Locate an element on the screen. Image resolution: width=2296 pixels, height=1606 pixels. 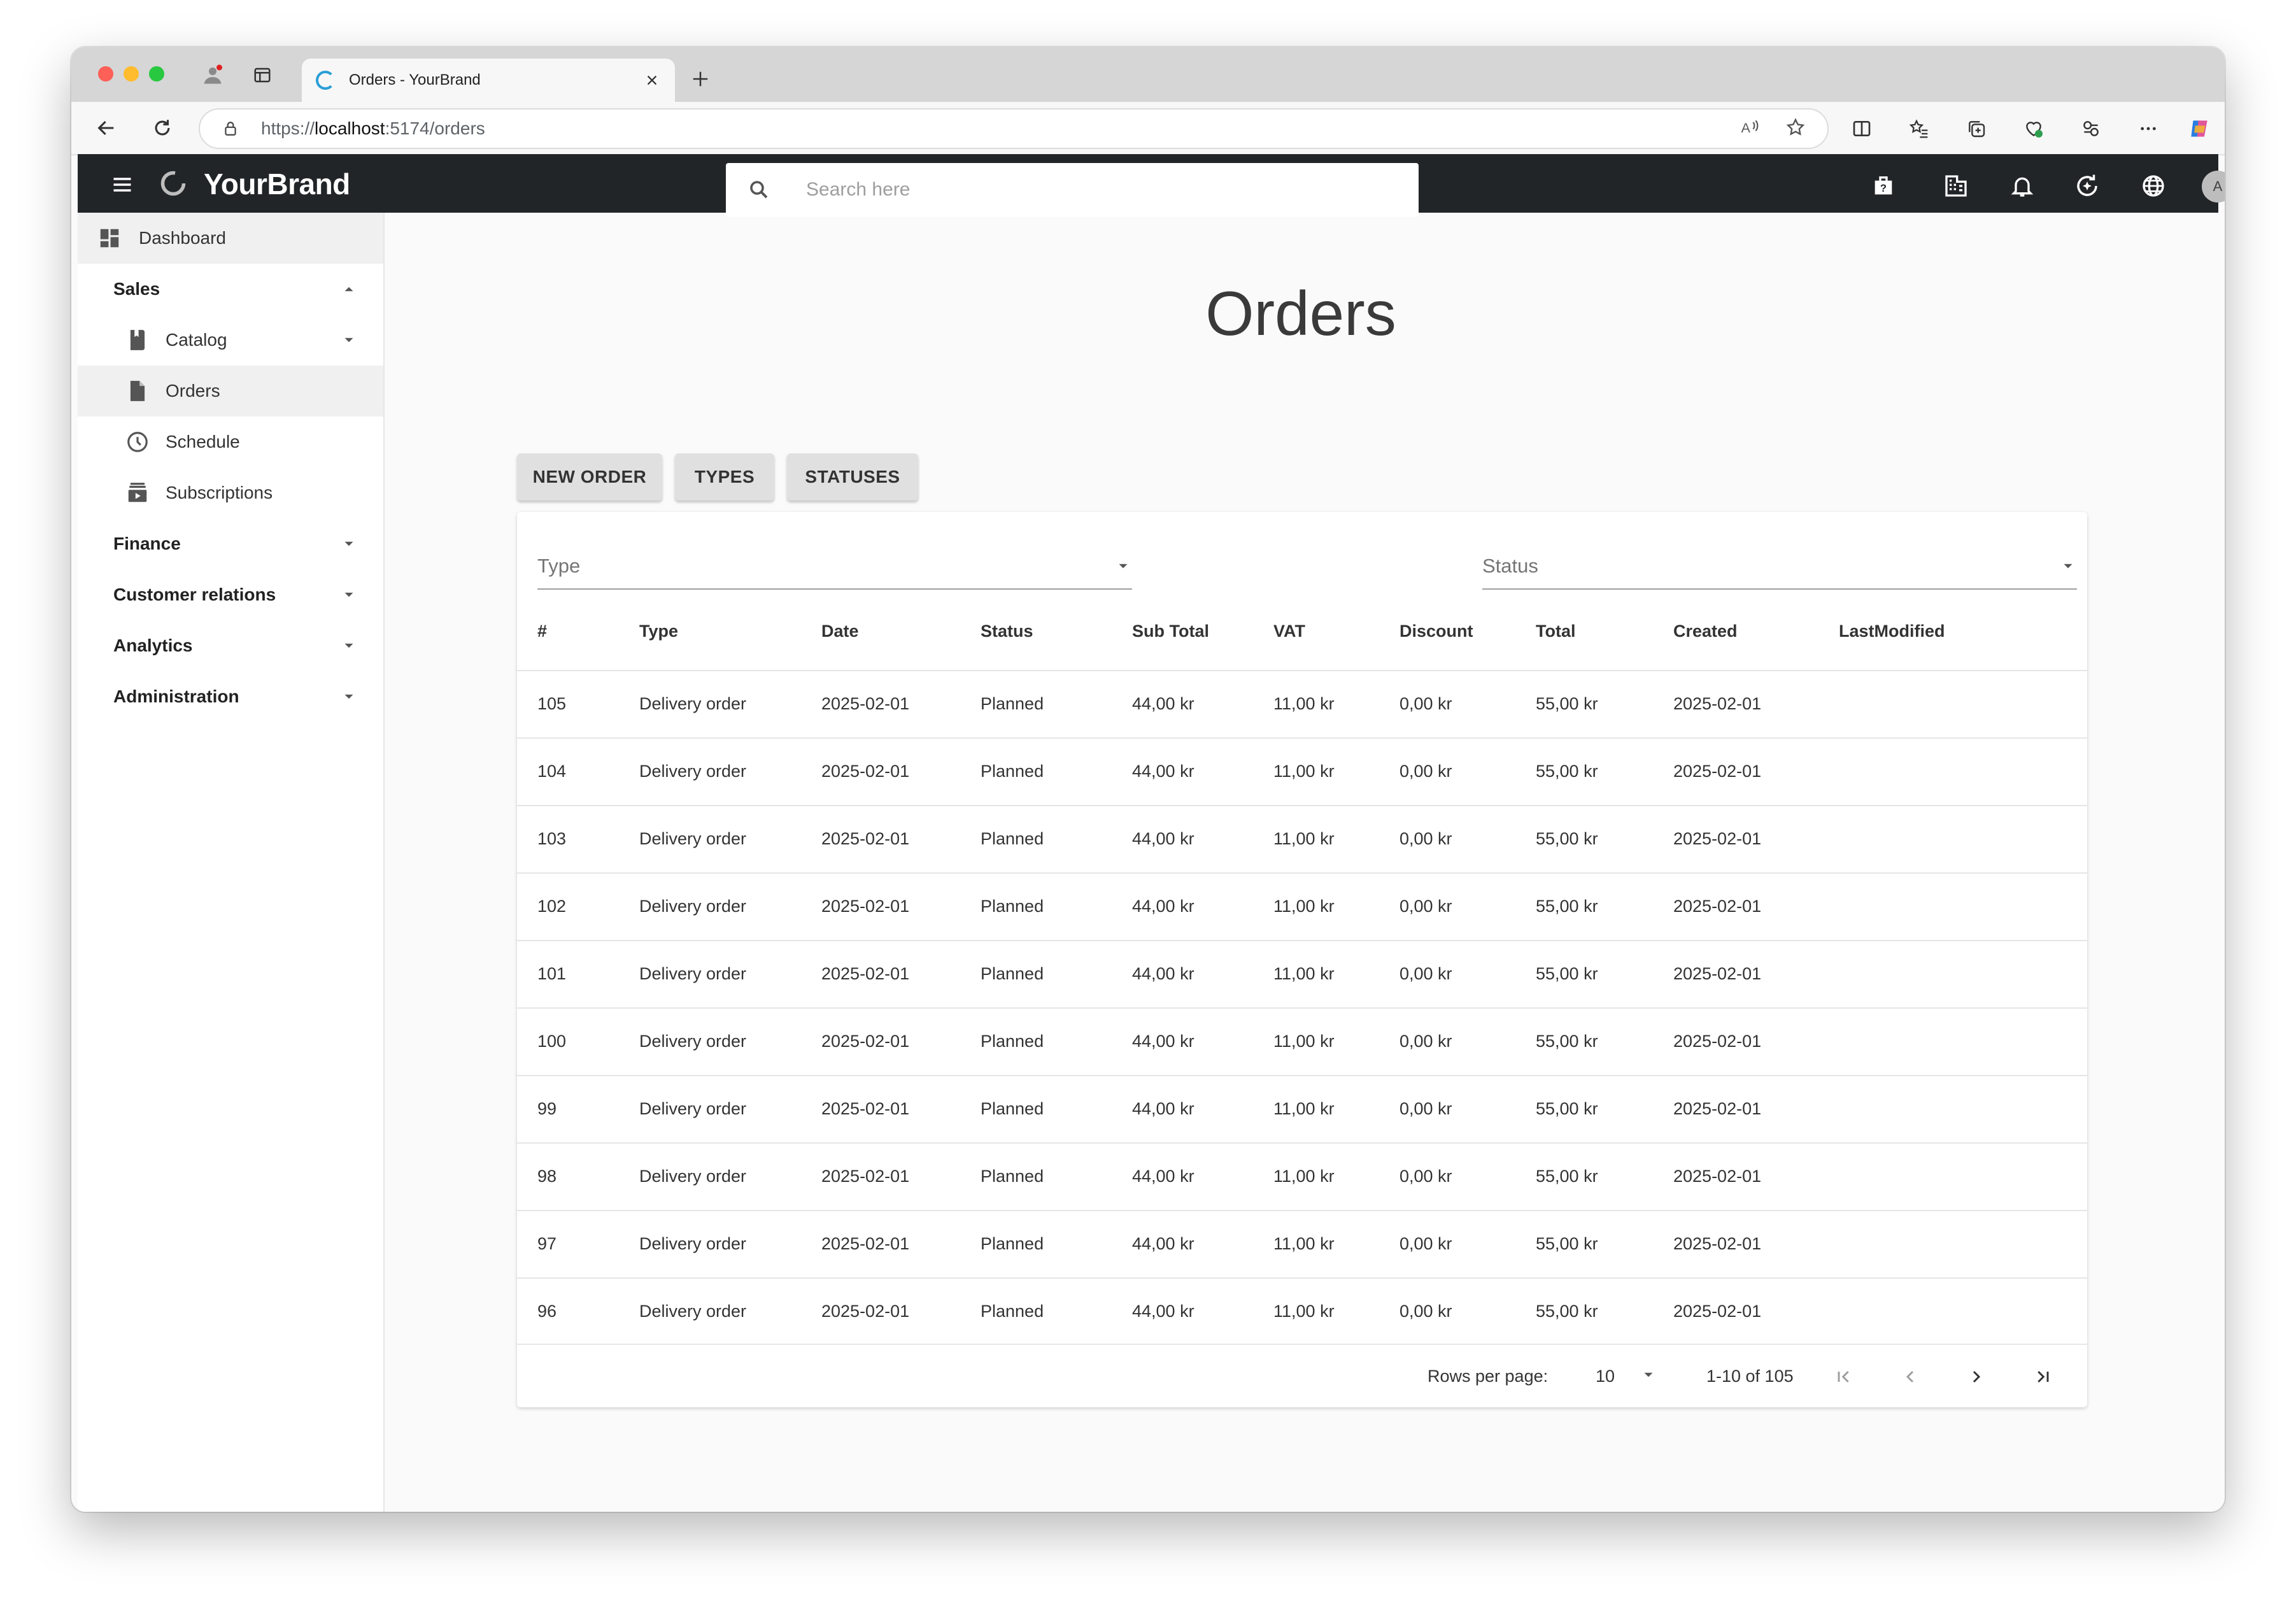
column-header-subtotal: Sub Total is located at coordinates (1170, 631).